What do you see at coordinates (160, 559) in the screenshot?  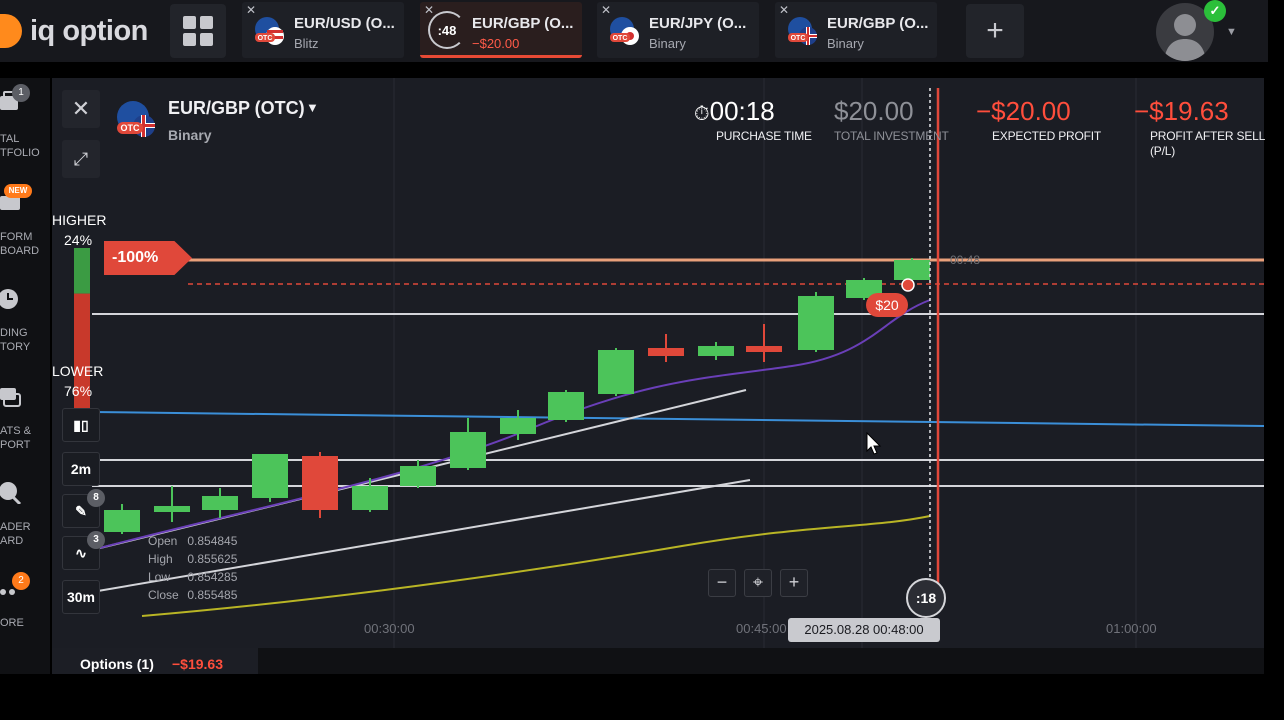 I see `ohlc-high-label: High` at bounding box center [160, 559].